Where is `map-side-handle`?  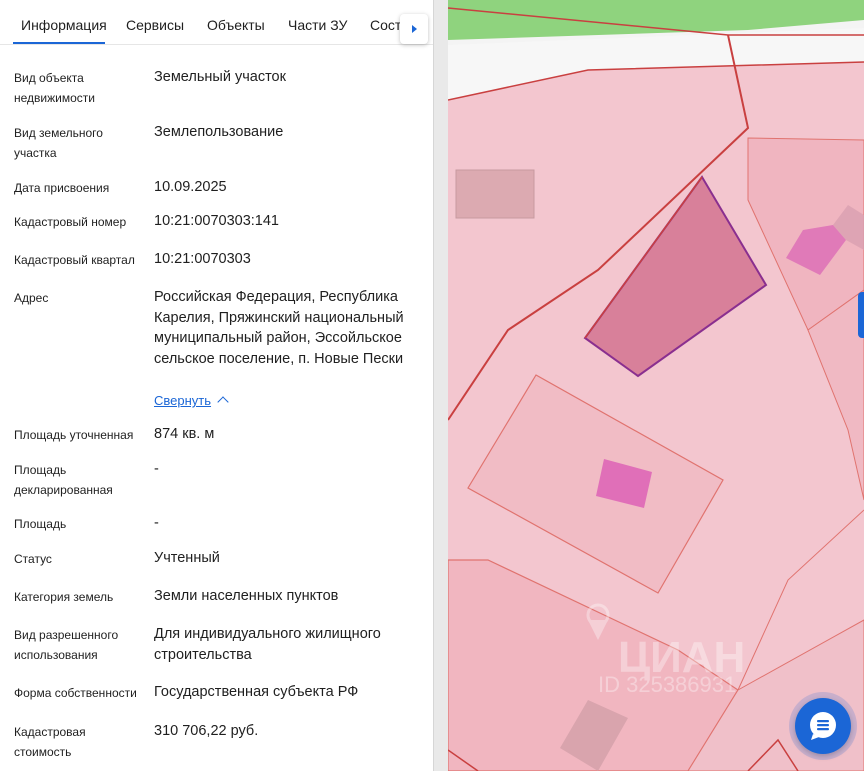 map-side-handle is located at coordinates (861, 315).